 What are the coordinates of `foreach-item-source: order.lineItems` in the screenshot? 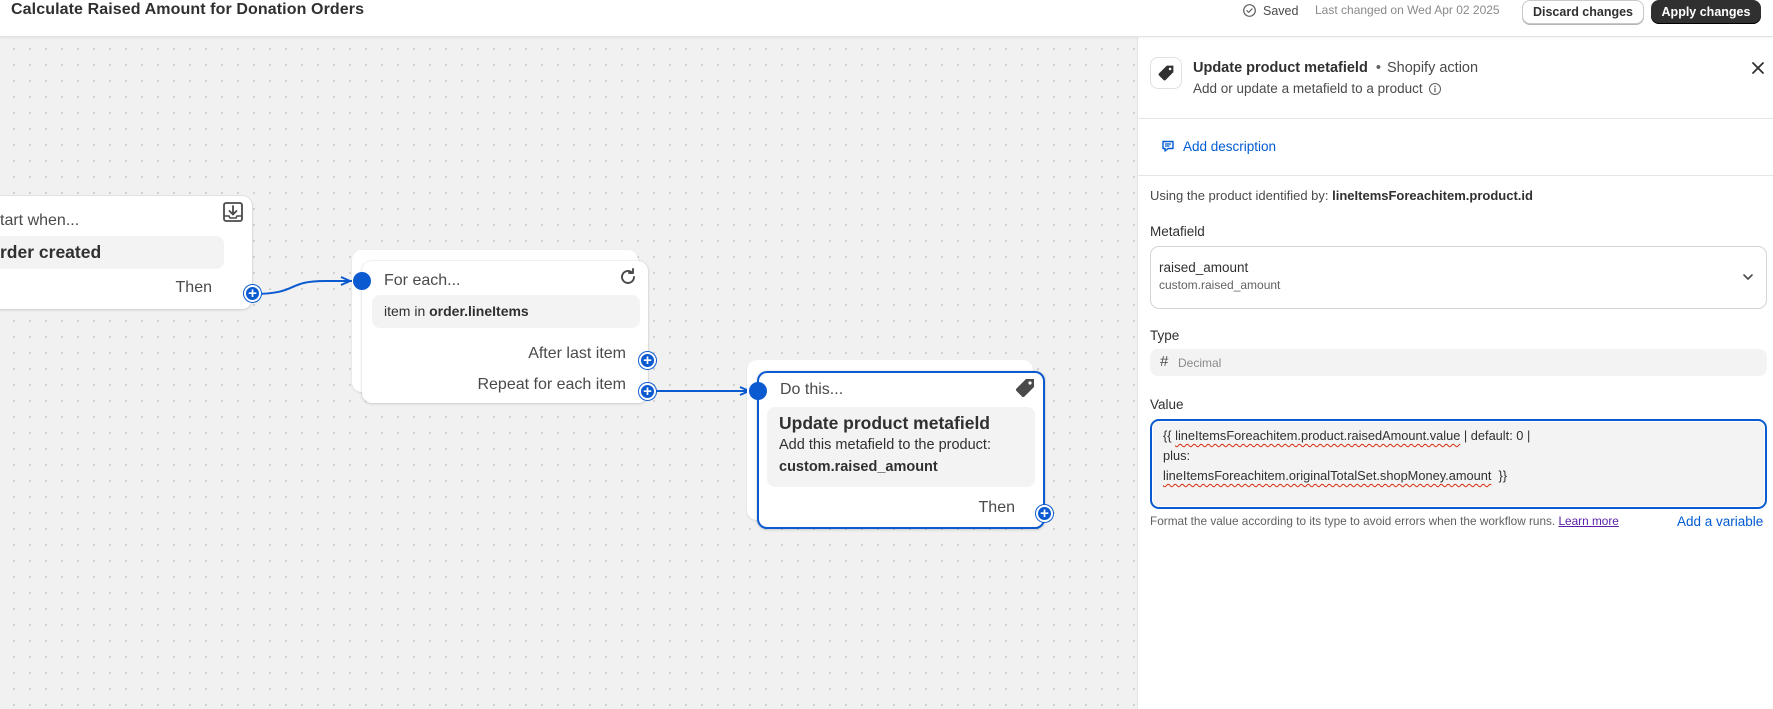 It's located at (479, 311).